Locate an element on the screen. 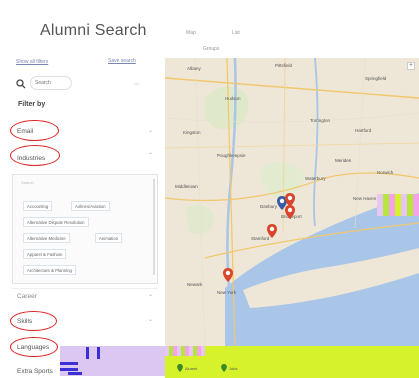 The width and height of the screenshot is (419, 378). divider is located at coordinates (85, 288).